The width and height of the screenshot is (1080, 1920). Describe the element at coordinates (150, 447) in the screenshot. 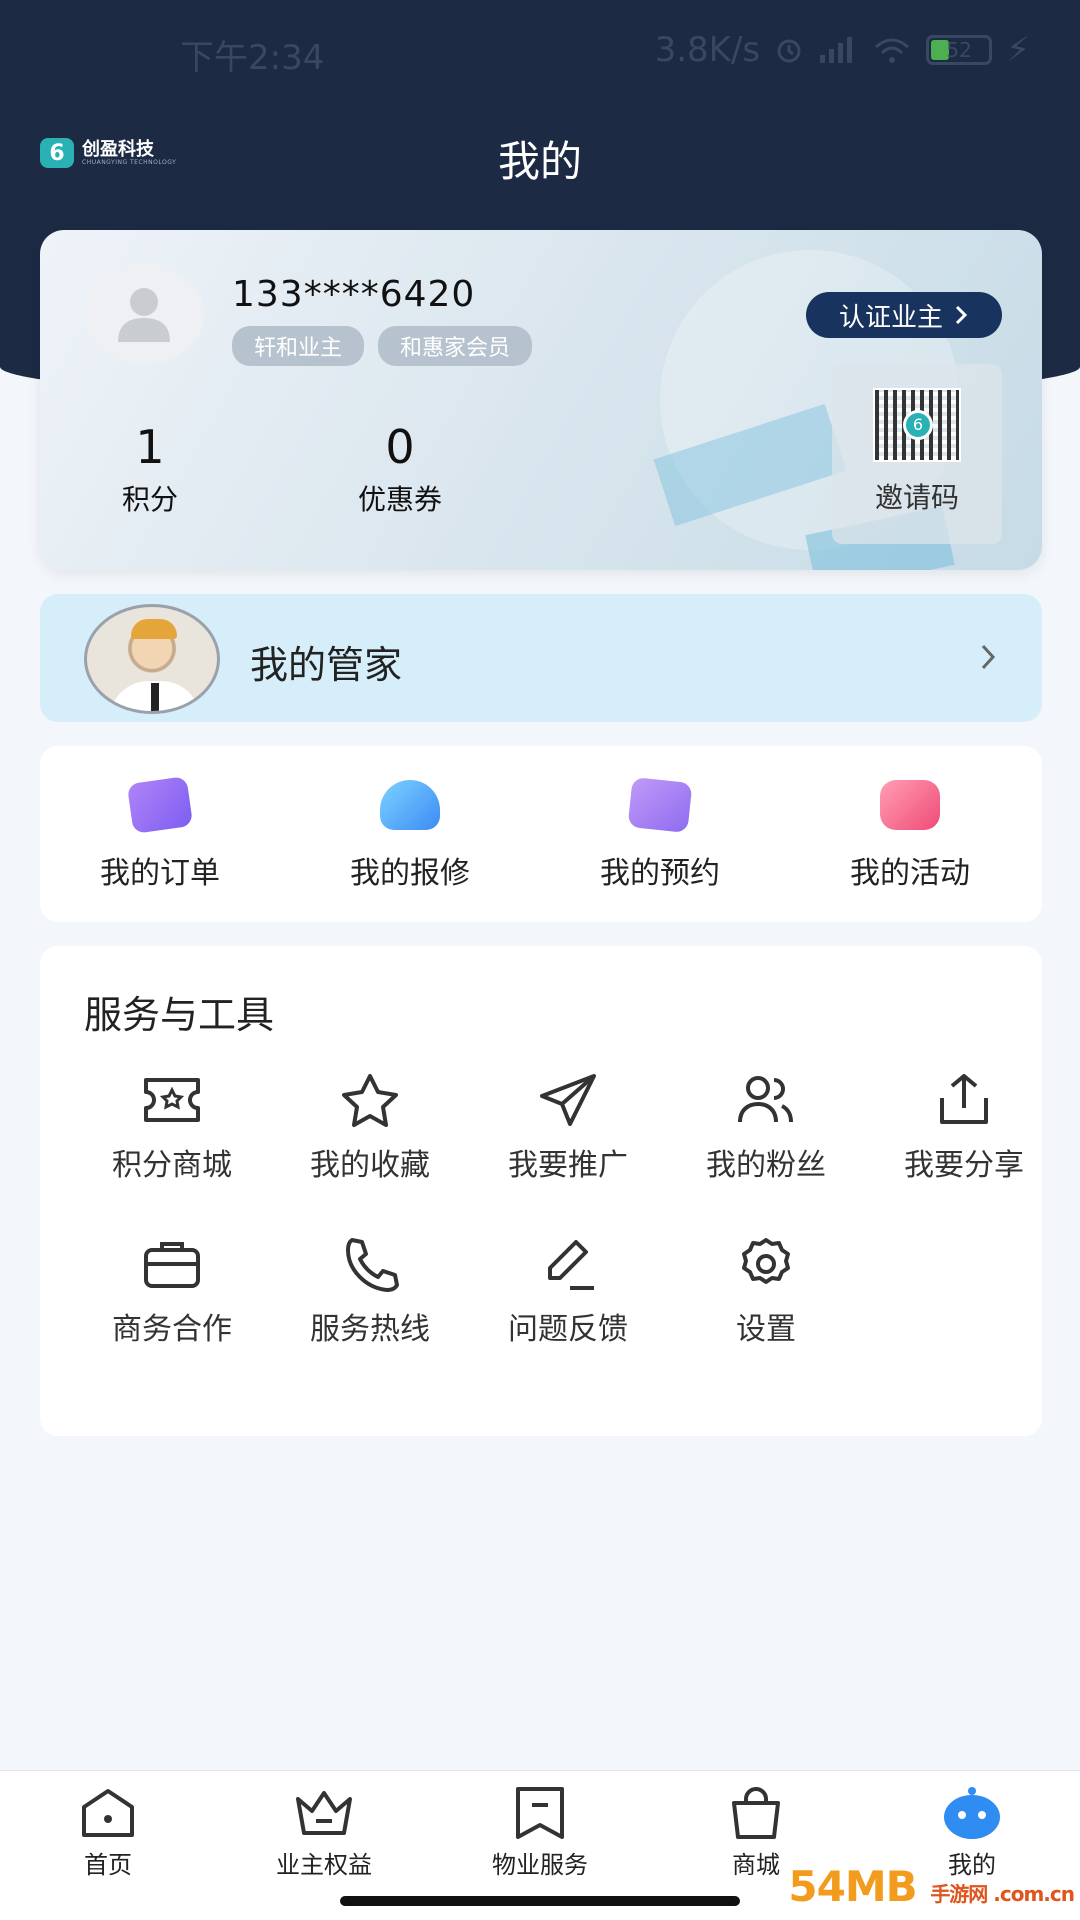

I see `points-value: 1` at that location.